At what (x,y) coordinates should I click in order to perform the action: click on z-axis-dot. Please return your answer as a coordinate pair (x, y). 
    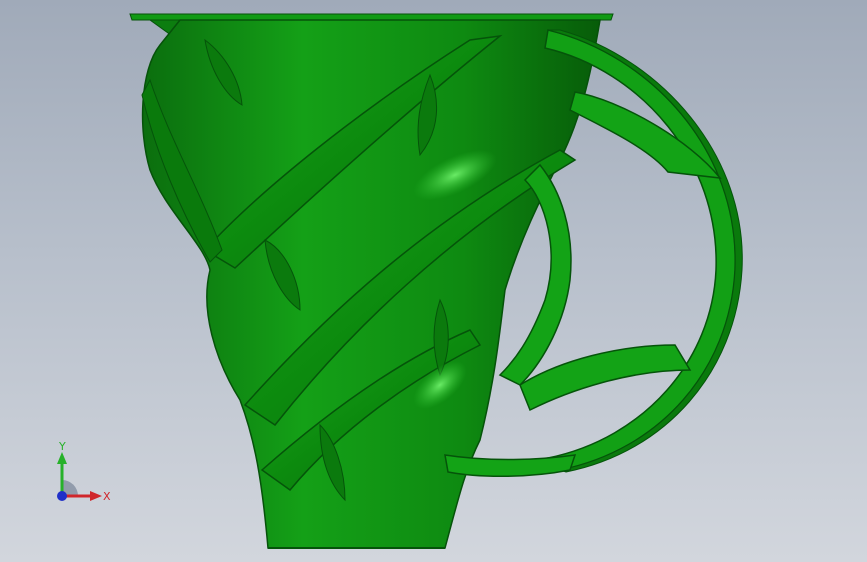
    Looking at the image, I should click on (62, 496).